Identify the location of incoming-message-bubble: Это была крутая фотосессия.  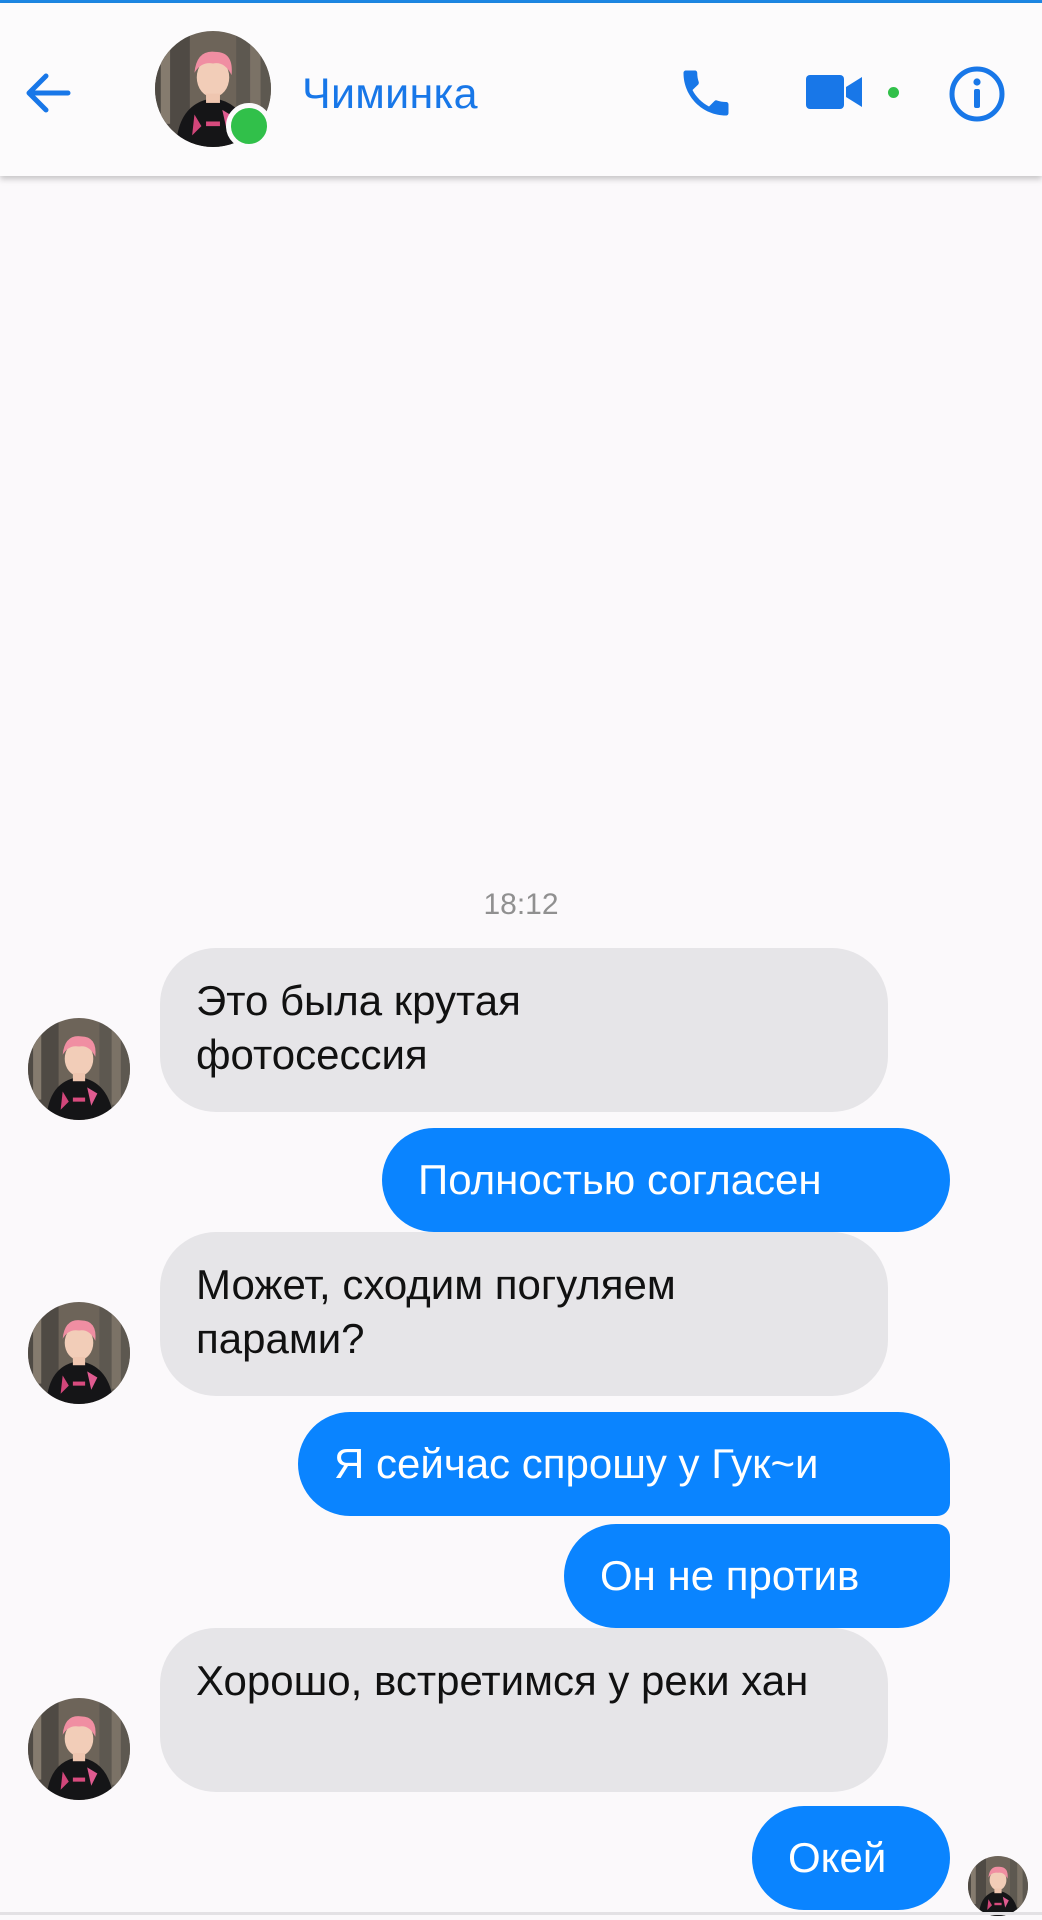
(524, 1030).